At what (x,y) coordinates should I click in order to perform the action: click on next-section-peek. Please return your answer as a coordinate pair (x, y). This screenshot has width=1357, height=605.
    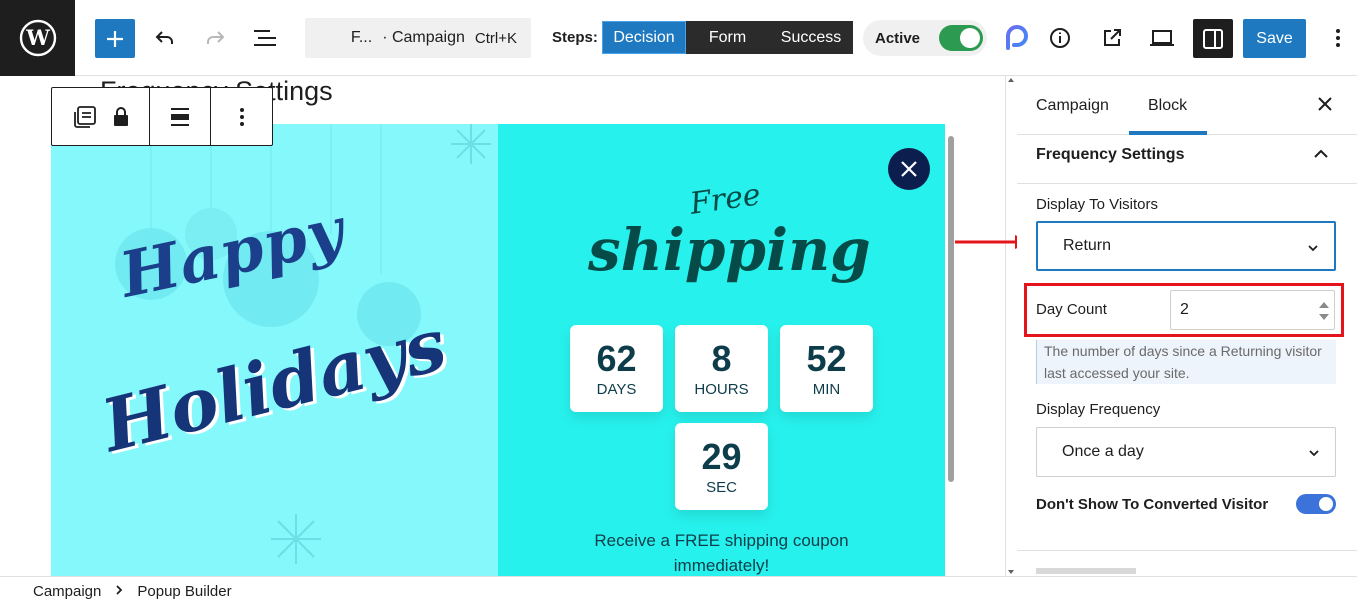
    Looking at the image, I should click on (1086, 571).